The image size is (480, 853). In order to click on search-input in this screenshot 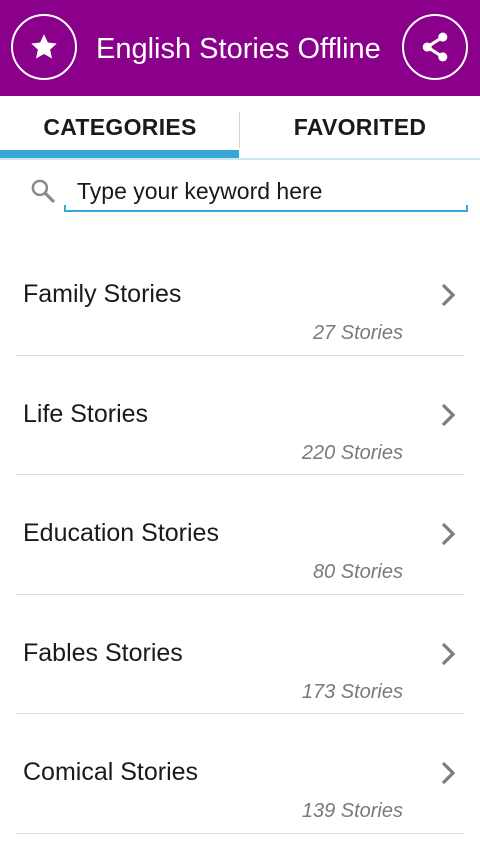, I will do `click(266, 191)`.